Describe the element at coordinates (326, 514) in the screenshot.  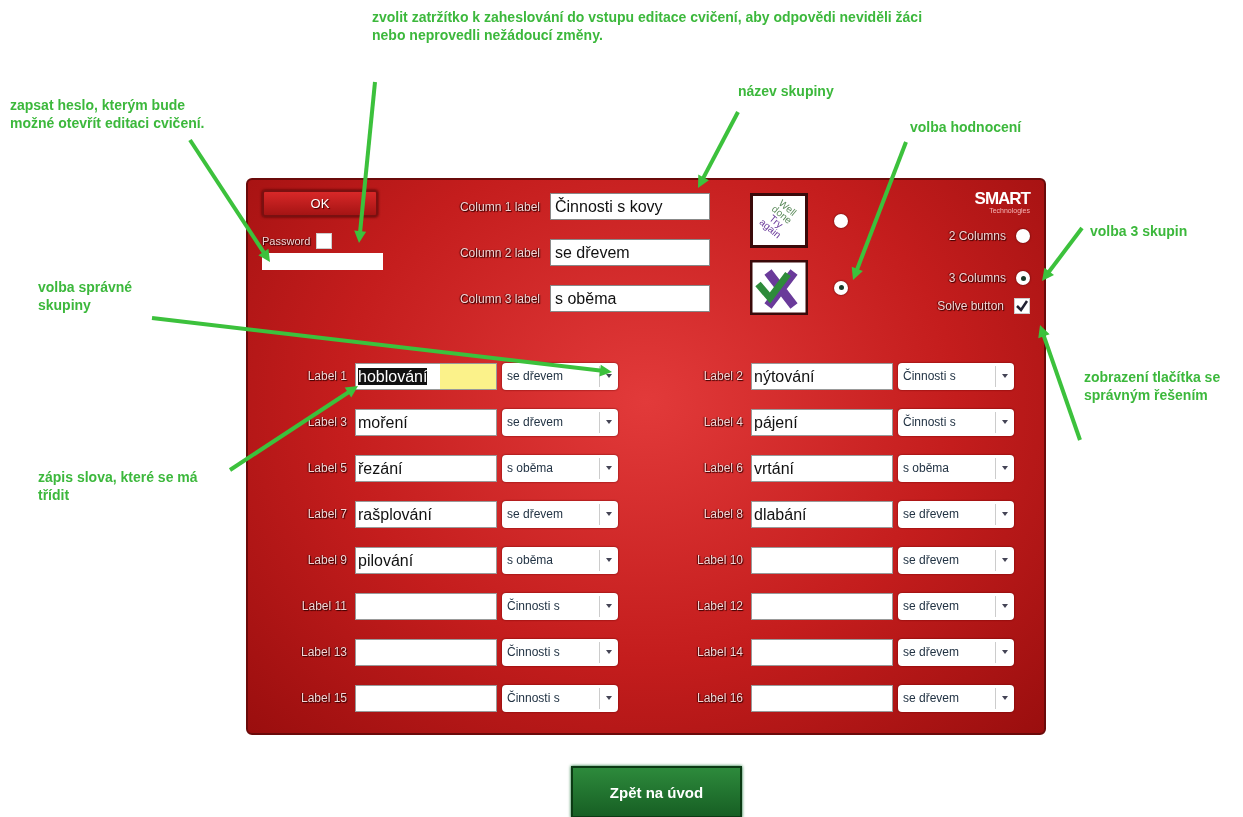
I see `item-label: Label 7` at that location.